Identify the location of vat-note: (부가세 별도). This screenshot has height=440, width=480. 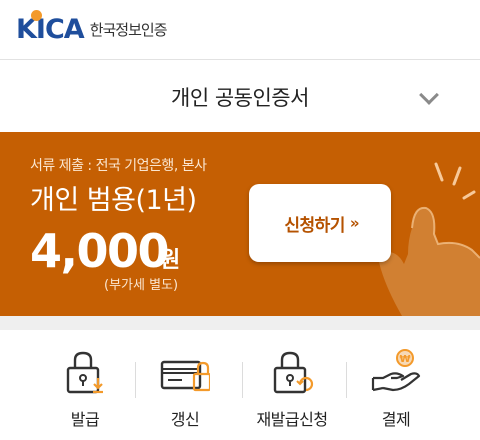
(141, 285).